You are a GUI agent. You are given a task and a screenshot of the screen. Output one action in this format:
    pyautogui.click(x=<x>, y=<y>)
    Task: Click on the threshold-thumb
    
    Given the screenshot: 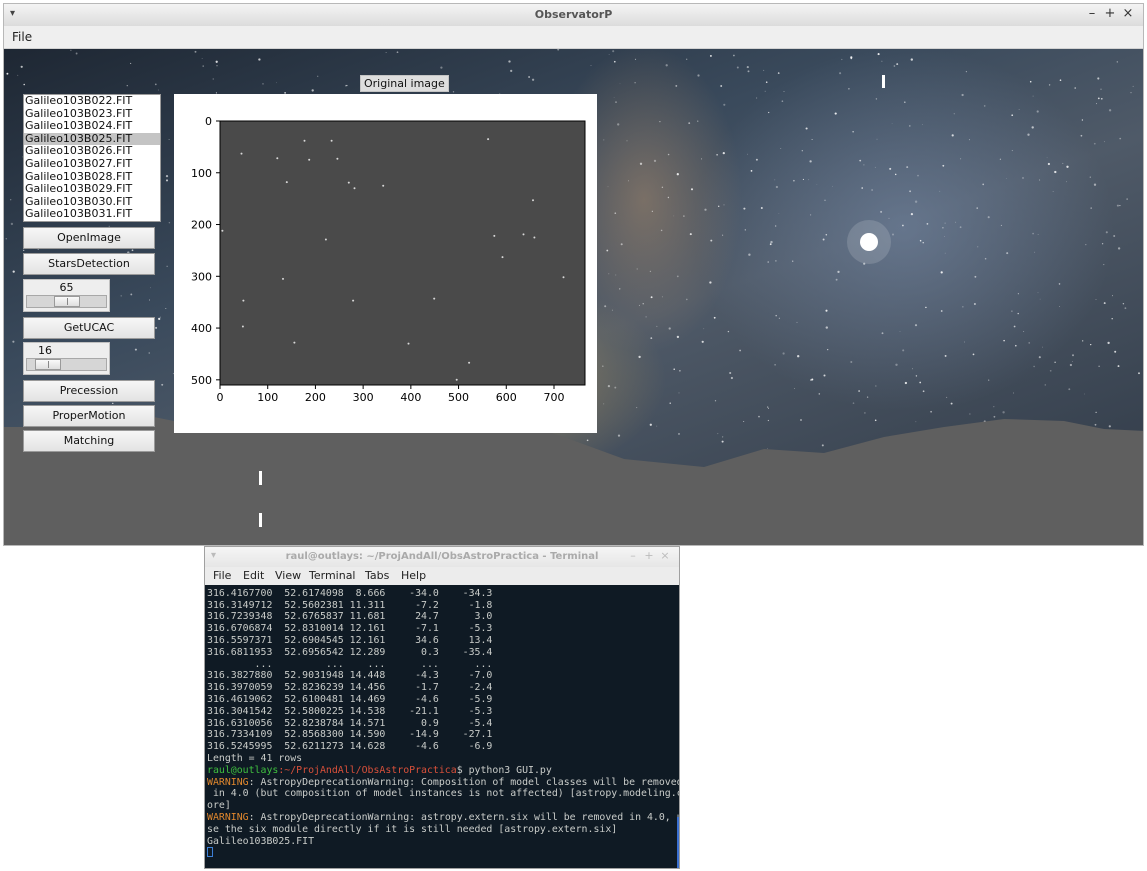 What is the action you would take?
    pyautogui.click(x=66, y=301)
    